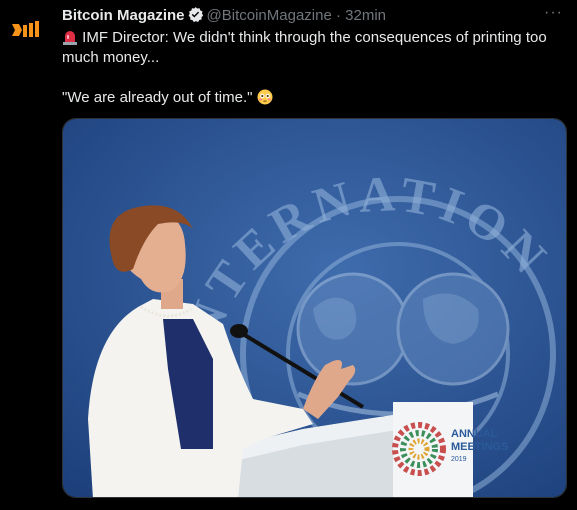 The image size is (577, 510). What do you see at coordinates (459, 459) in the screenshot?
I see `banner-year: 2019` at bounding box center [459, 459].